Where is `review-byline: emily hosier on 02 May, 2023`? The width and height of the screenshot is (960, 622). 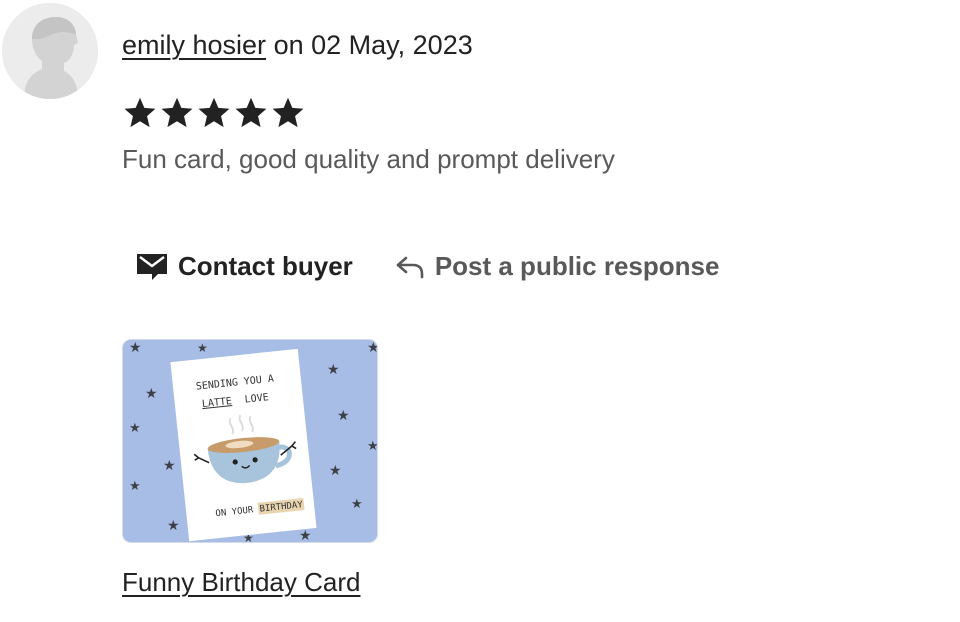
review-byline: emily hosier on 02 May, 2023 is located at coordinates (297, 45).